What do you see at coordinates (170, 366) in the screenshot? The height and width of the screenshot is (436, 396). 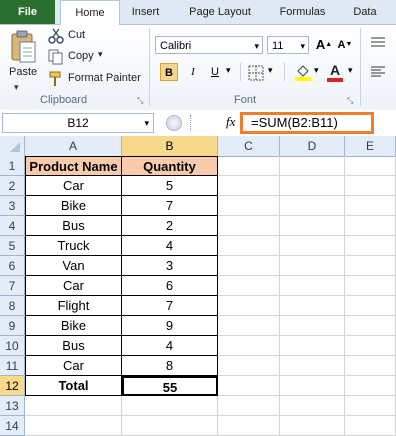 I see `quantity-cell: 8` at bounding box center [170, 366].